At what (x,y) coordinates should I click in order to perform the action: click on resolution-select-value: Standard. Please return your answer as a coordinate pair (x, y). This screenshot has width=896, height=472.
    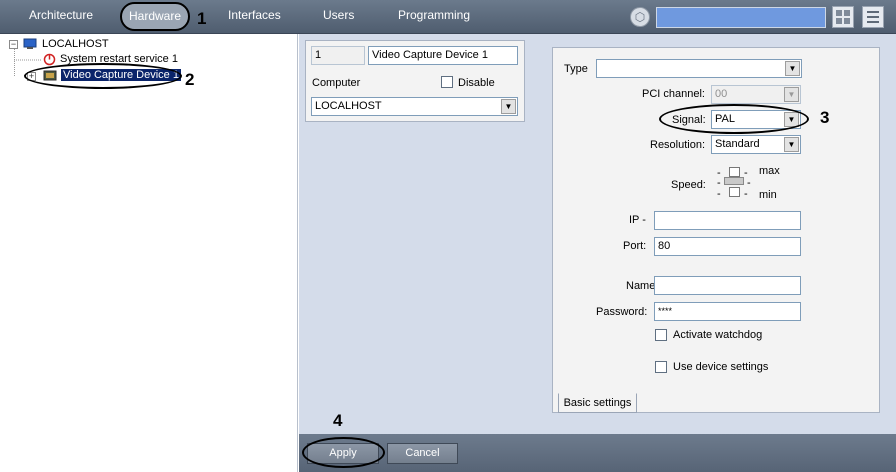
    Looking at the image, I should click on (737, 144).